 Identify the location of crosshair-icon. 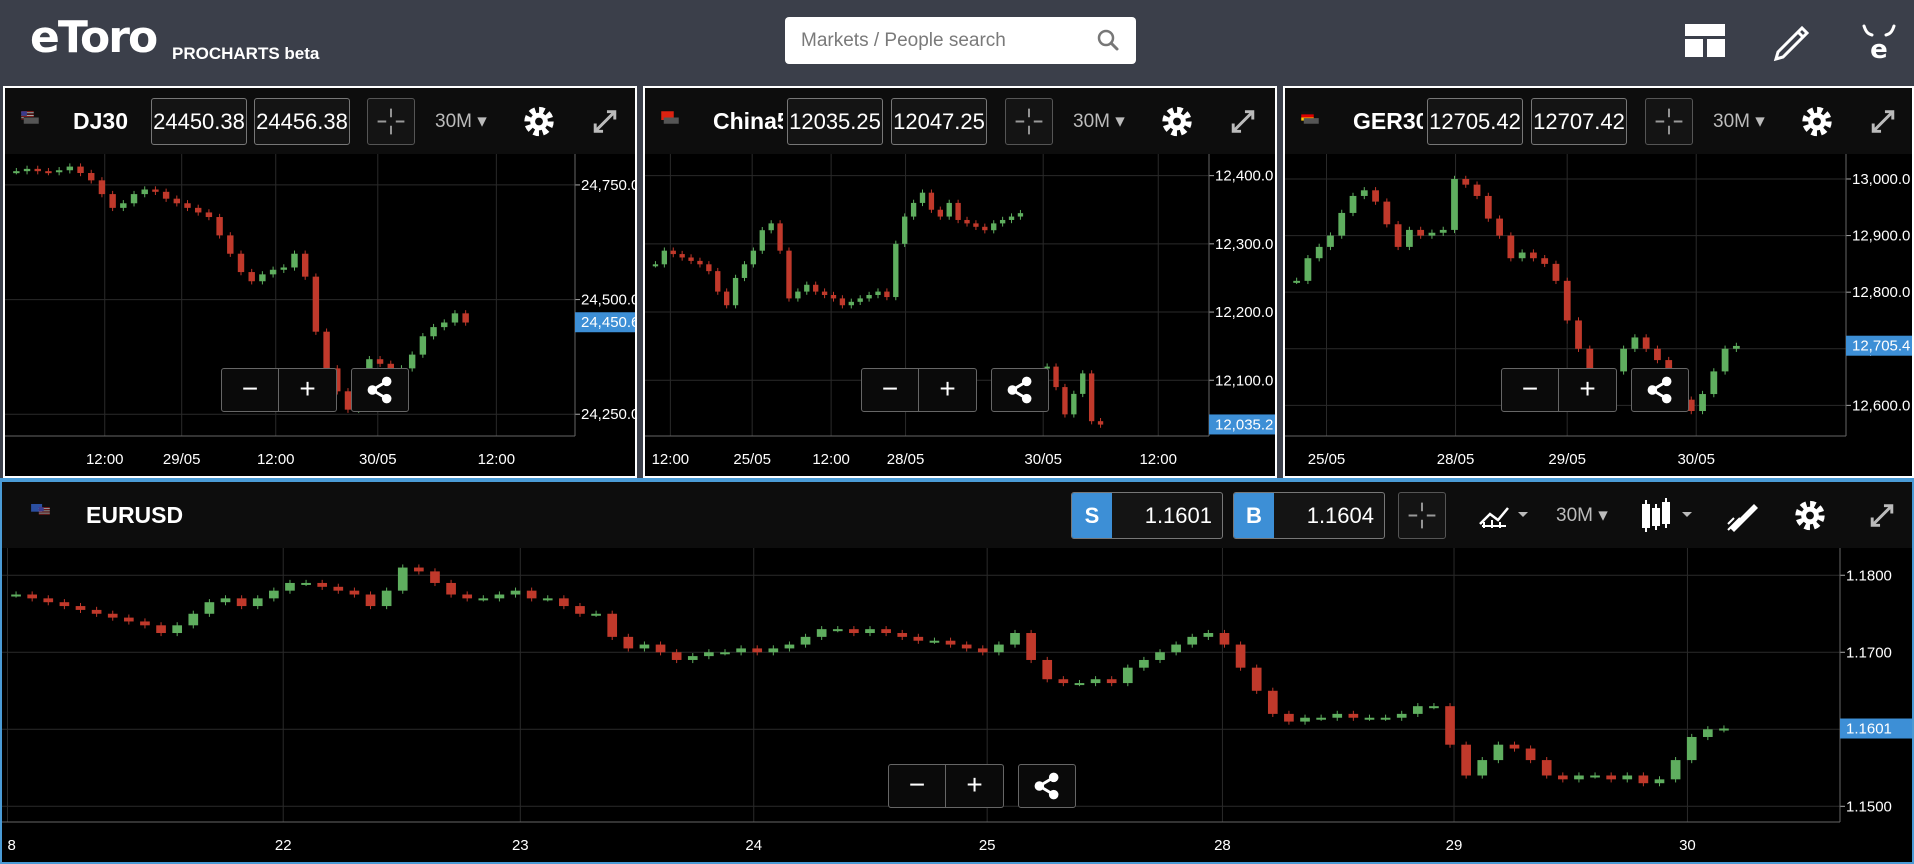
(1422, 515).